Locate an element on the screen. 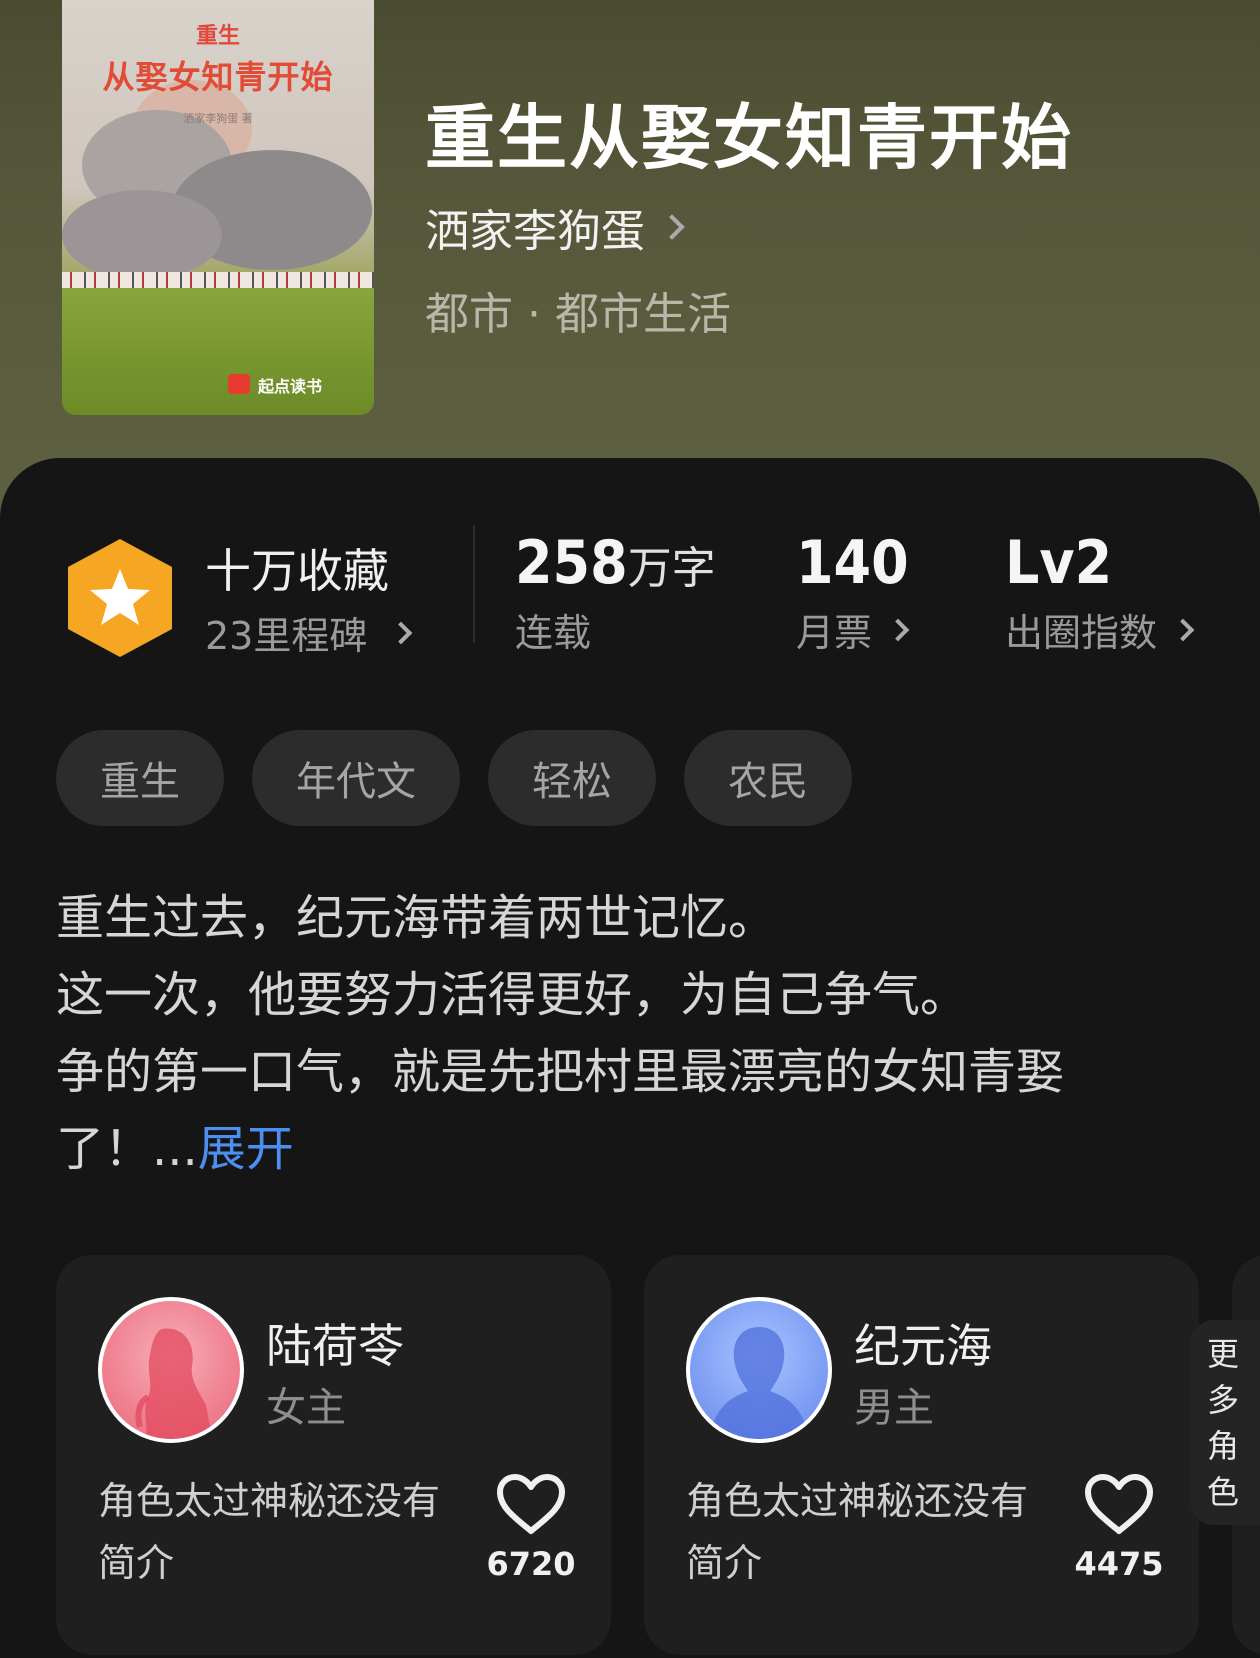 The width and height of the screenshot is (1260, 1658). character-role: 女主 is located at coordinates (306, 1408).